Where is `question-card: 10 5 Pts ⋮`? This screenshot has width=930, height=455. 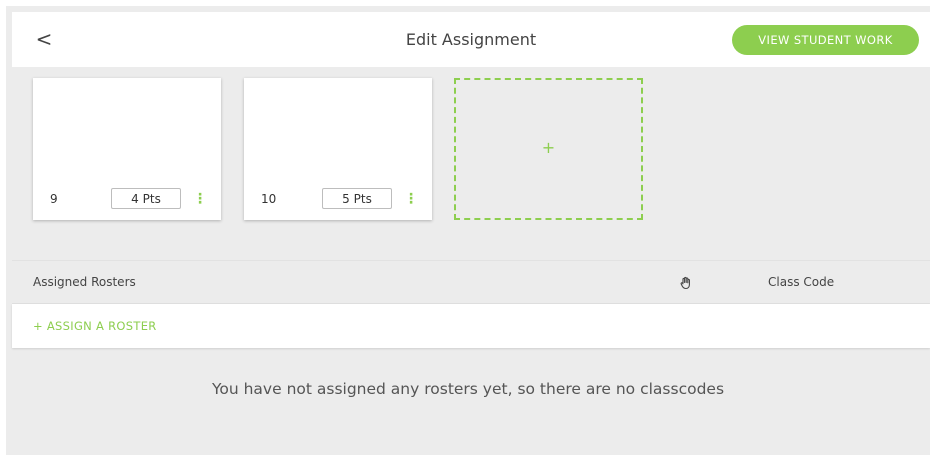 question-card: 10 5 Pts ⋮ is located at coordinates (338, 149).